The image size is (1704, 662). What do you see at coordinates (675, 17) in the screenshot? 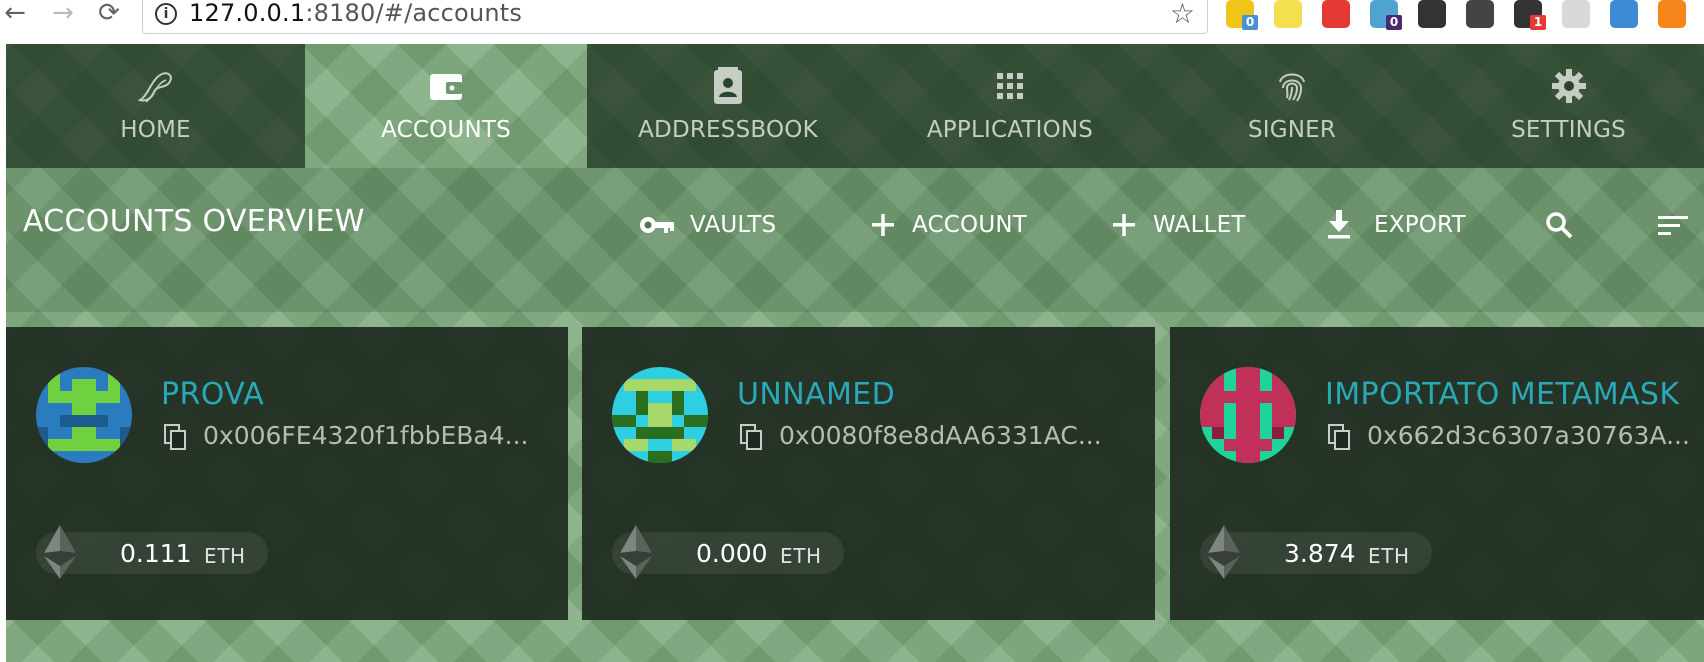
I see `address-bar: i 127.0.0.1:8180/#/accounts ☆` at bounding box center [675, 17].